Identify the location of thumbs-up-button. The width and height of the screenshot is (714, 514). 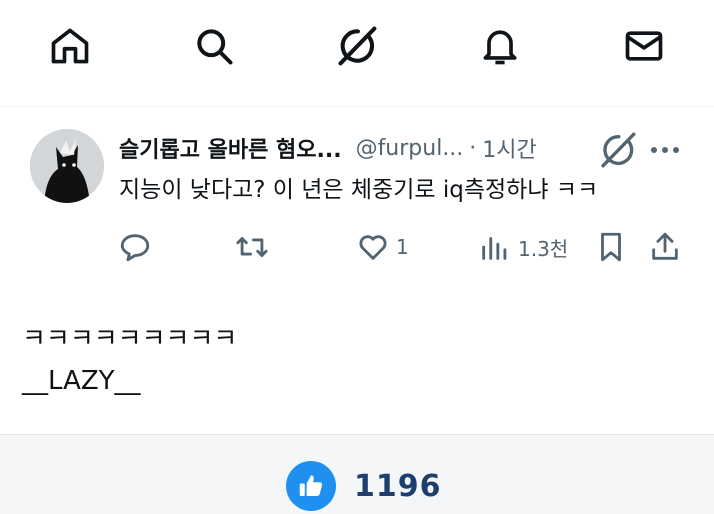
(311, 486).